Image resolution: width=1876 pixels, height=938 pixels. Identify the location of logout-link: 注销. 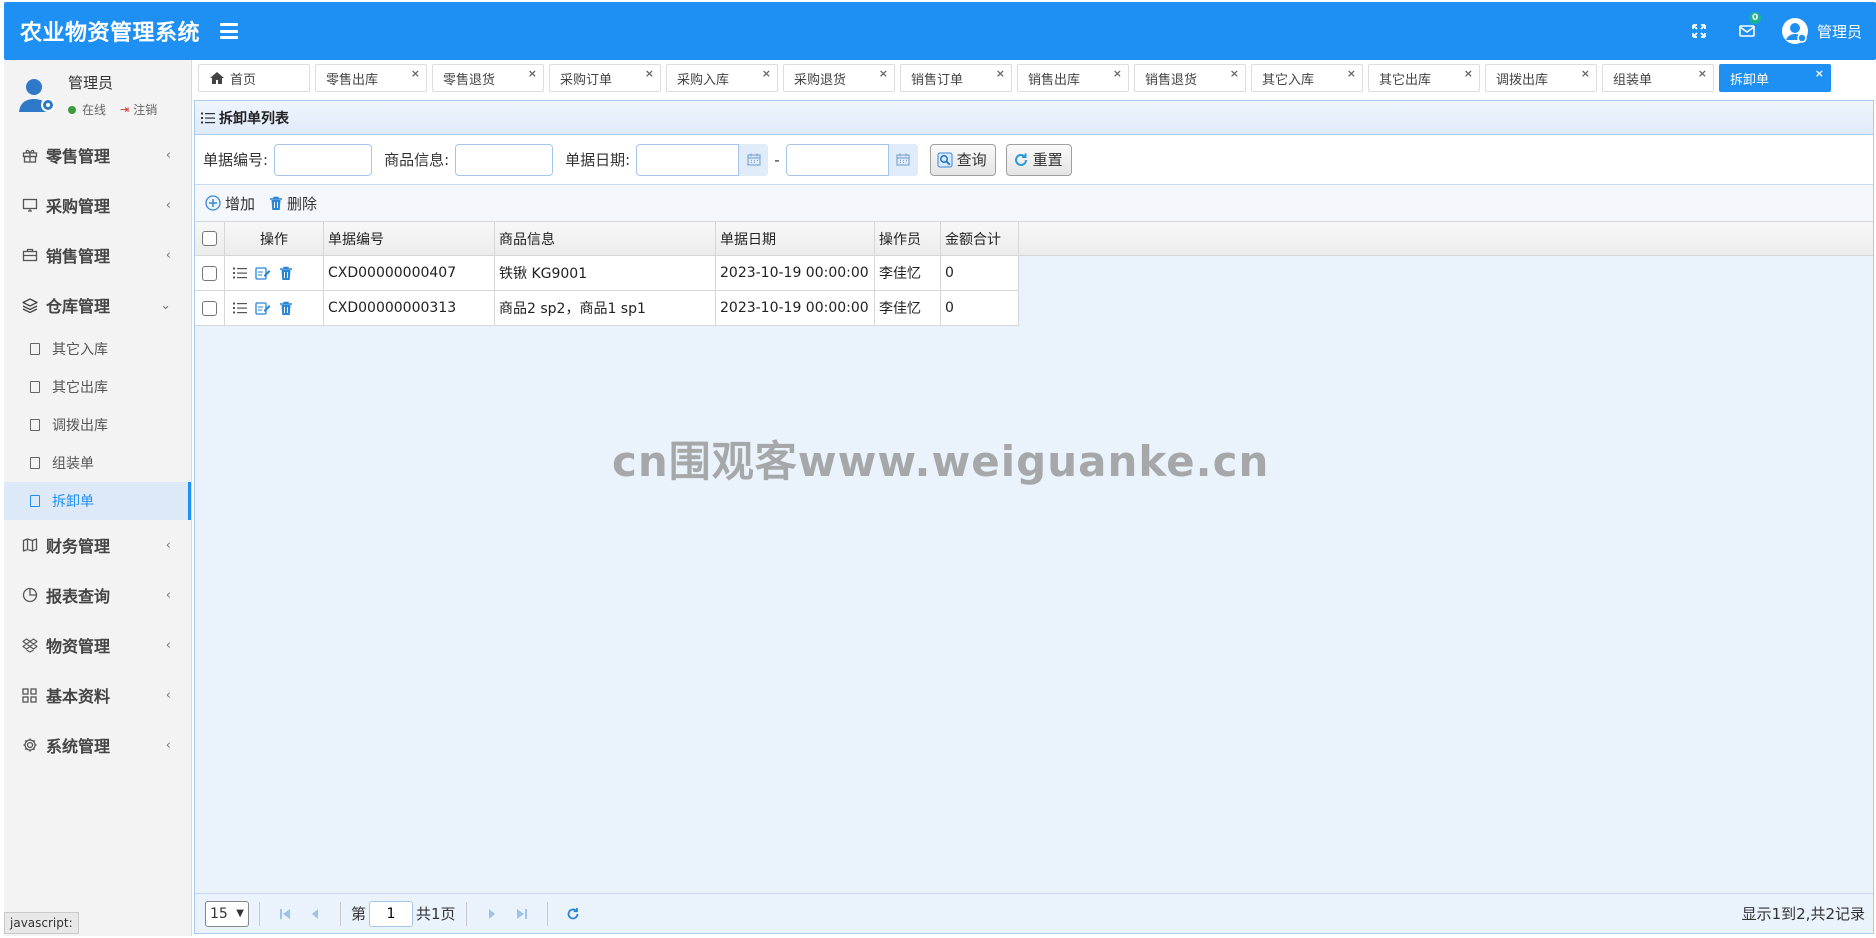
(145, 109).